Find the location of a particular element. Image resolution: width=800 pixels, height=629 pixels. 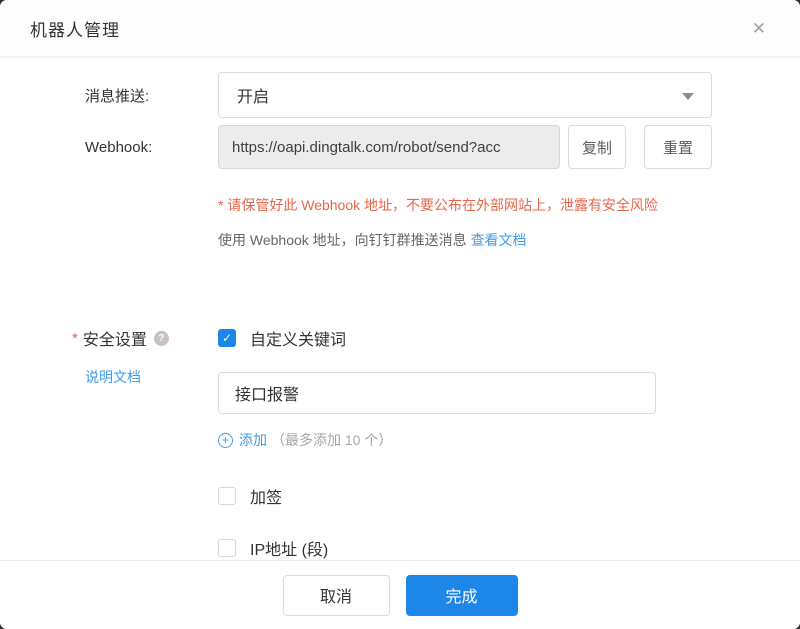

dialog-header: 机器人管理 ✕ is located at coordinates (400, 28).